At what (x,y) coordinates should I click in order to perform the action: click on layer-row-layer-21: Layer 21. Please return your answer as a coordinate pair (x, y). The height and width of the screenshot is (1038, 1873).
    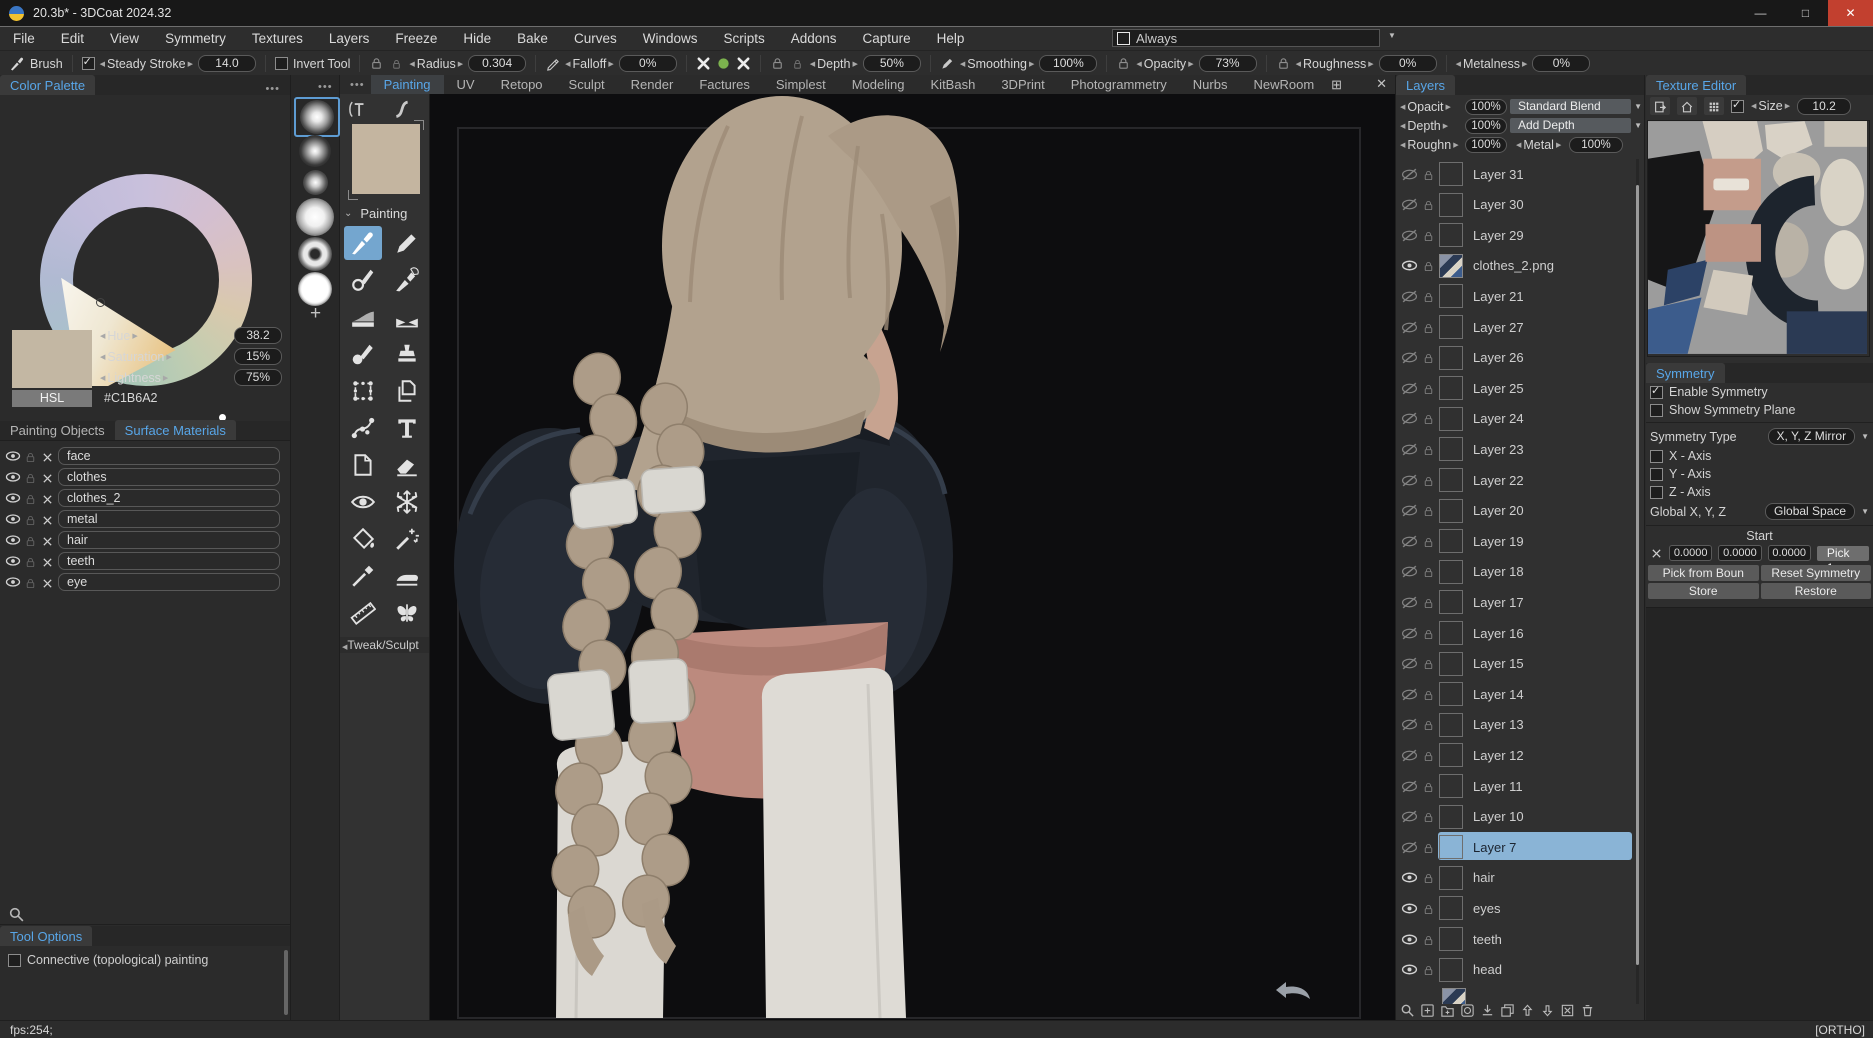
    Looking at the image, I should click on (1514, 296).